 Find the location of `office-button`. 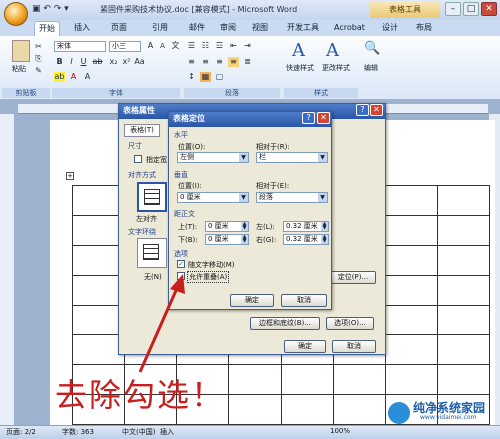

office-button is located at coordinates (16, 14).